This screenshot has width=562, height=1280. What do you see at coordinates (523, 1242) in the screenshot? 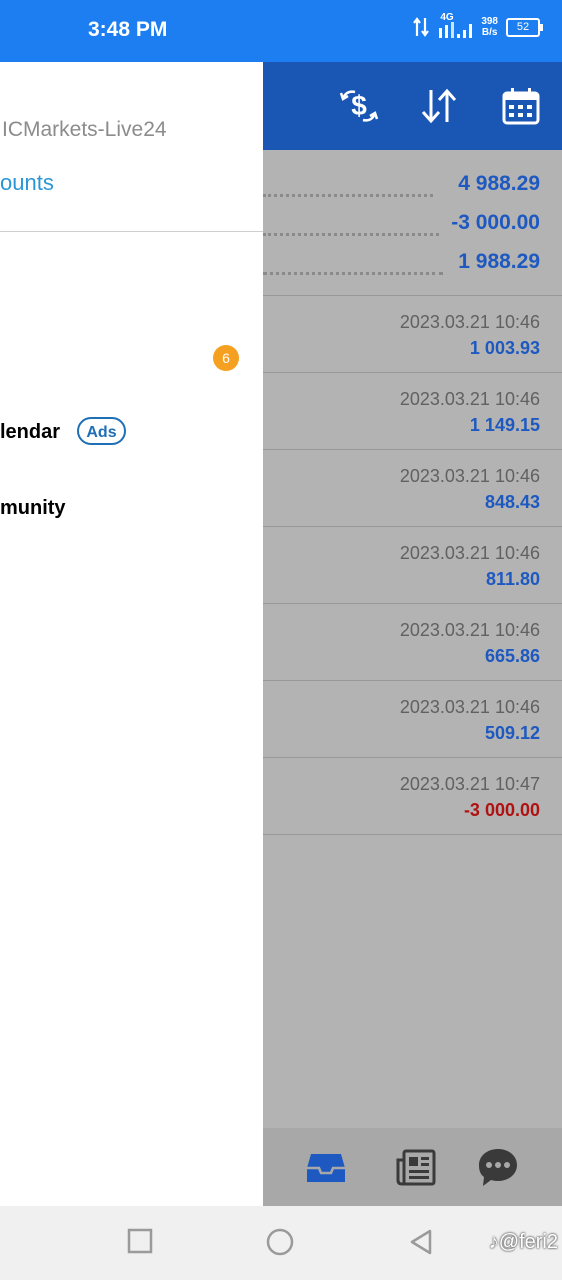
I see `watermark: ♪@feri2` at bounding box center [523, 1242].